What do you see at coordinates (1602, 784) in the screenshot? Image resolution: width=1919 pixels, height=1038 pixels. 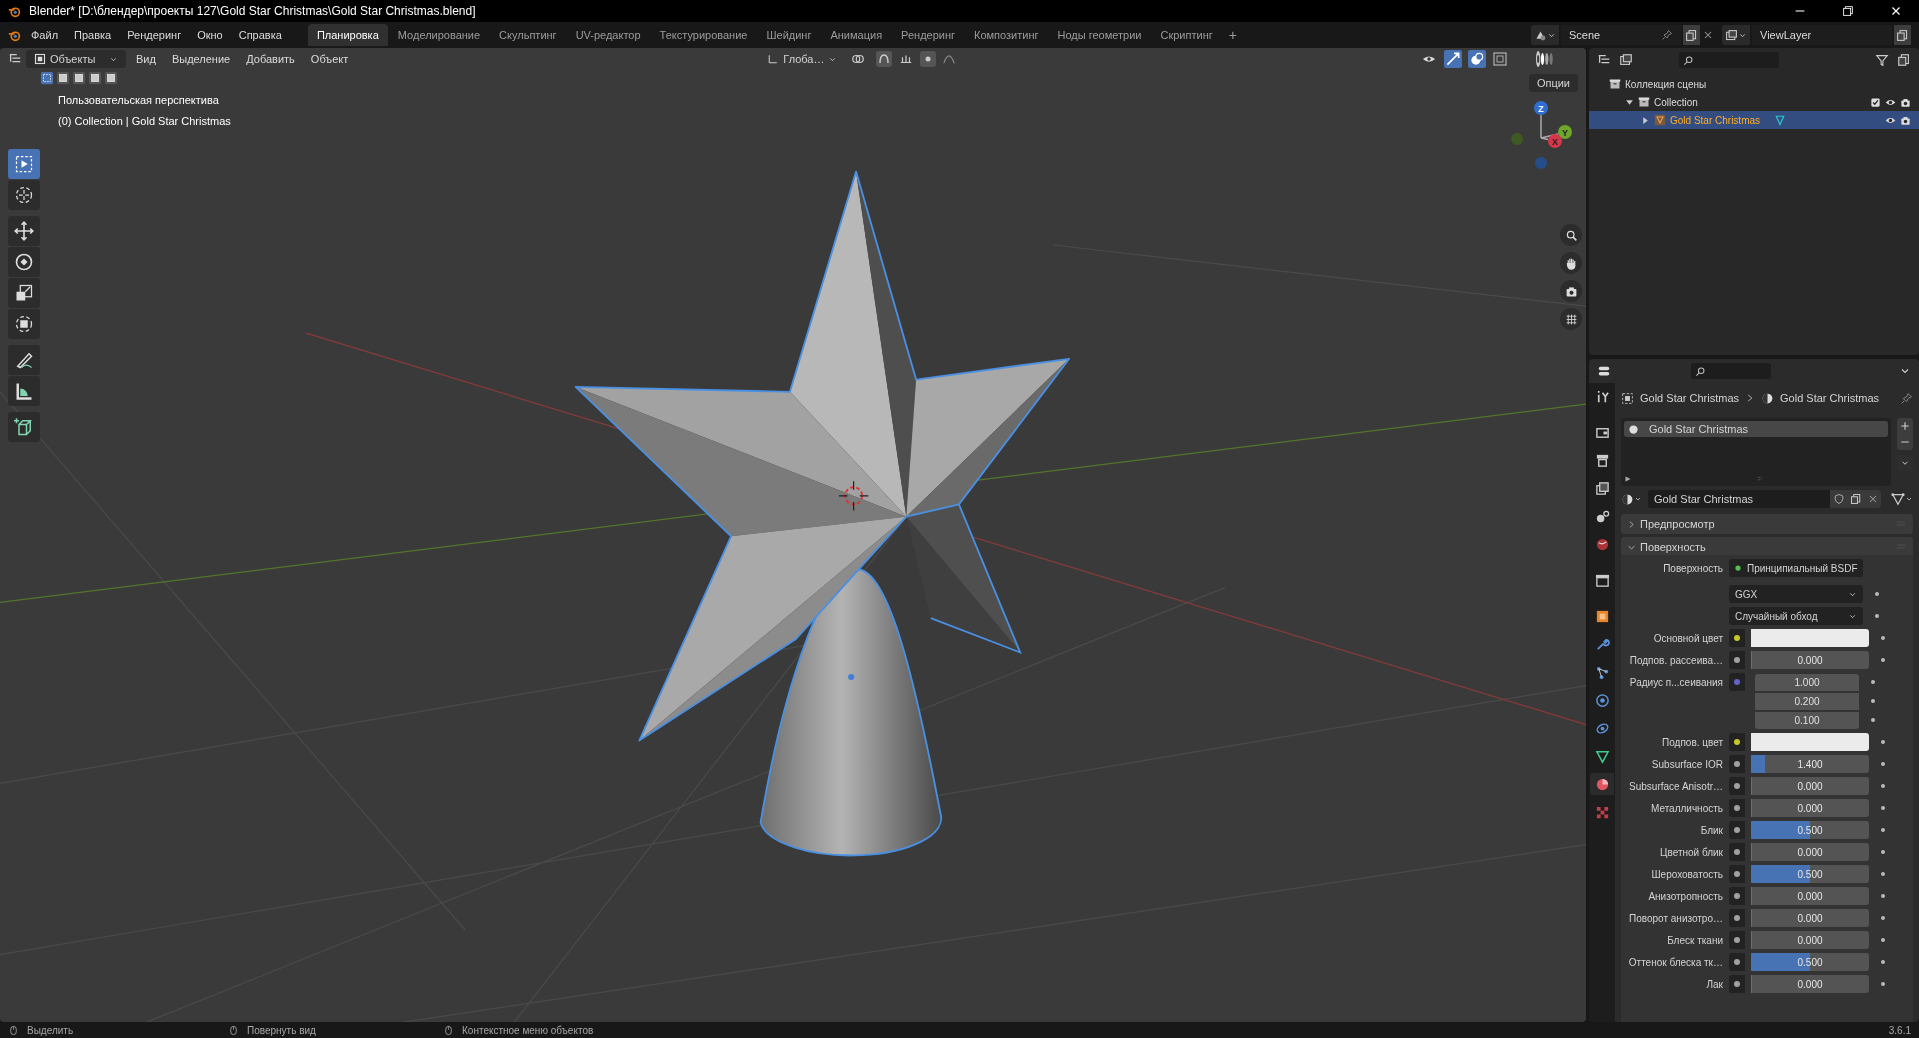 I see `properties-tab` at bounding box center [1602, 784].